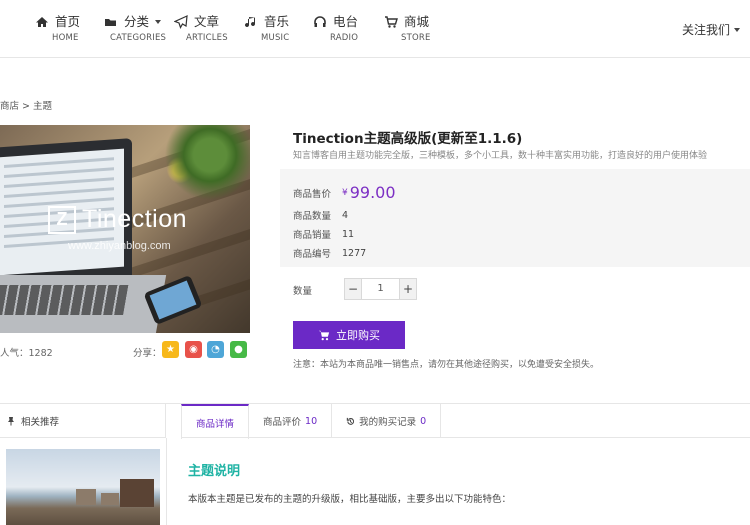 This screenshot has width=750, height=525. I want to click on buy-now-label: 立即购买, so click(358, 335).